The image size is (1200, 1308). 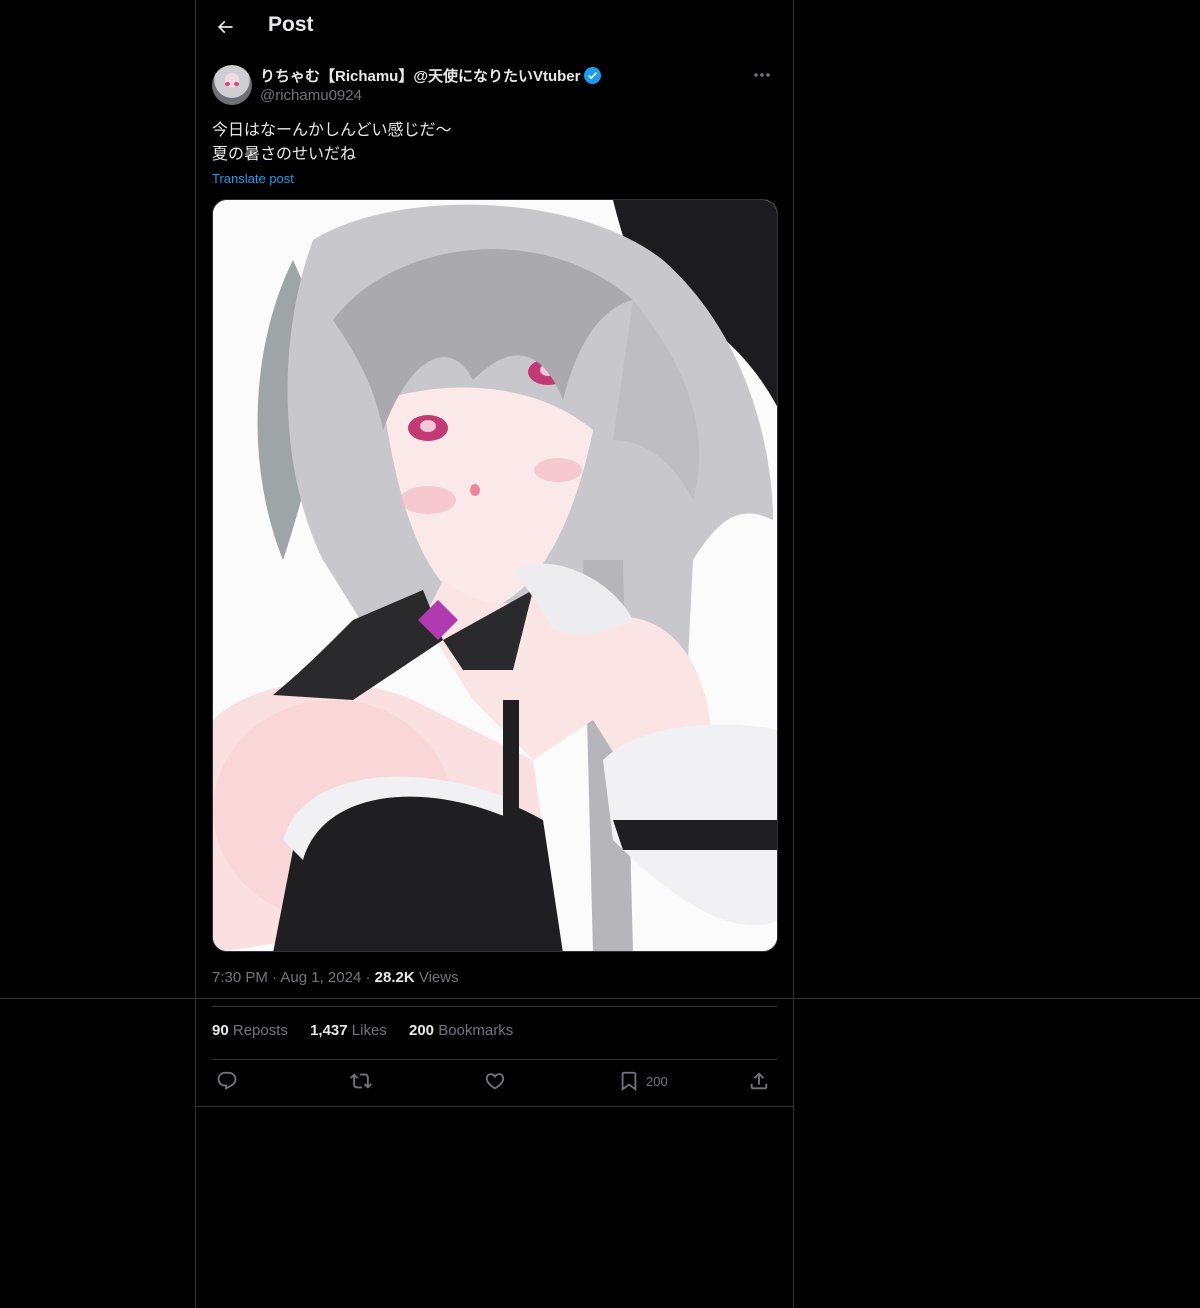 I want to click on post-text-line: 今日はなーんかしんどい感じだ〜, so click(x=332, y=130).